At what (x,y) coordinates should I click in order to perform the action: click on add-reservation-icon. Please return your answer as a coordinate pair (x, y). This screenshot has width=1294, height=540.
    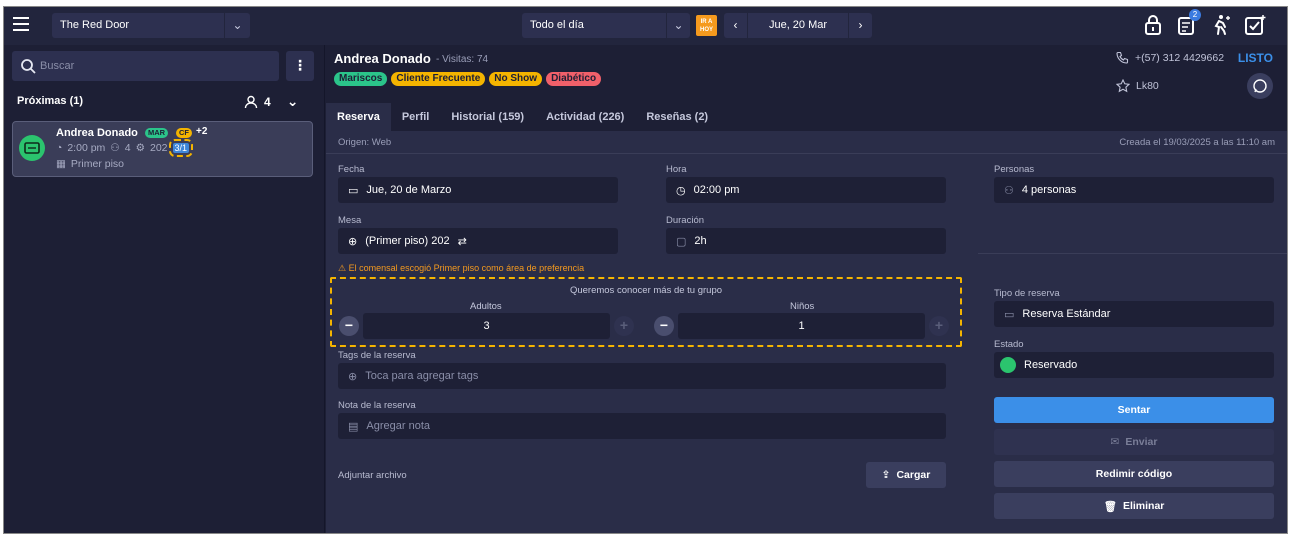
    Looking at the image, I should click on (1255, 25).